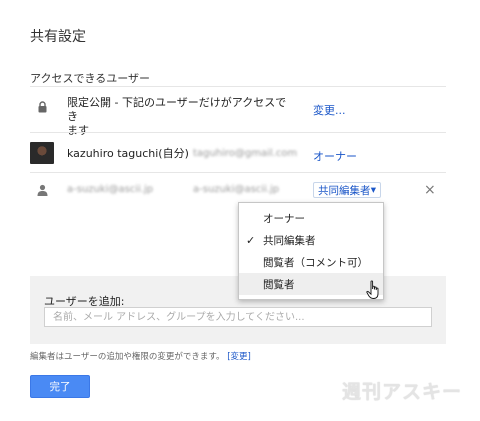 This screenshot has width=480, height=421. Describe the element at coordinates (315, 262) in the screenshot. I see `menu-item-commenter-label: 閲覧者（コメント可）` at that location.